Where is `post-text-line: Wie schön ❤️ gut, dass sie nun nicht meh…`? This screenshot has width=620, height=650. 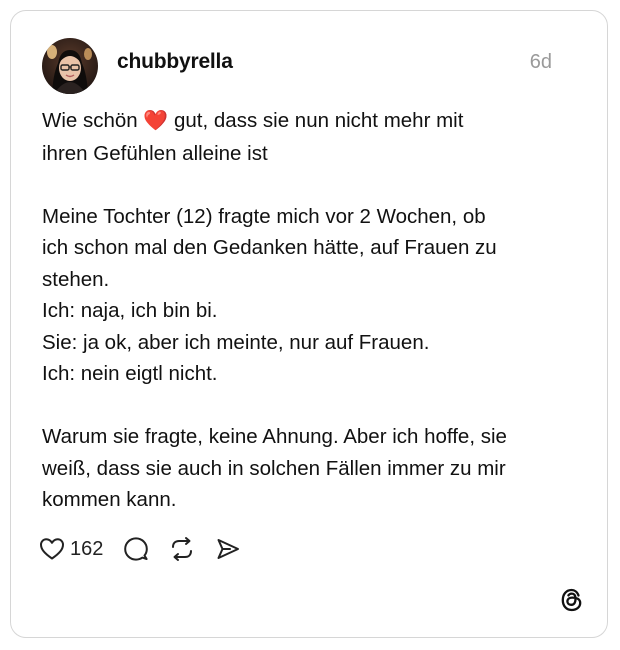
post-text-line: Wie schön ❤️ gut, dass sie nun nicht meh… is located at coordinates (253, 120).